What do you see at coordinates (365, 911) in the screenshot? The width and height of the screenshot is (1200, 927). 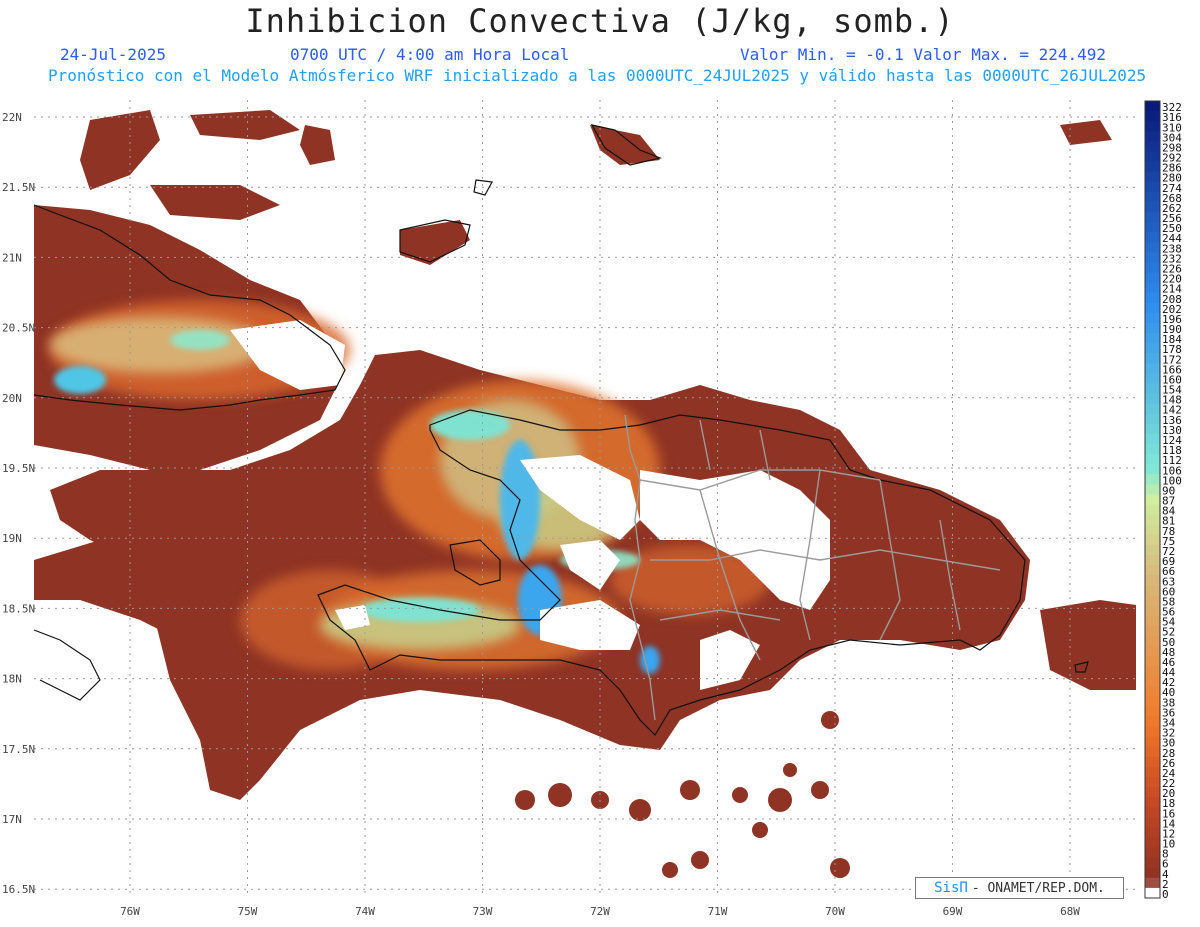 I see `longitude-label: 74W` at bounding box center [365, 911].